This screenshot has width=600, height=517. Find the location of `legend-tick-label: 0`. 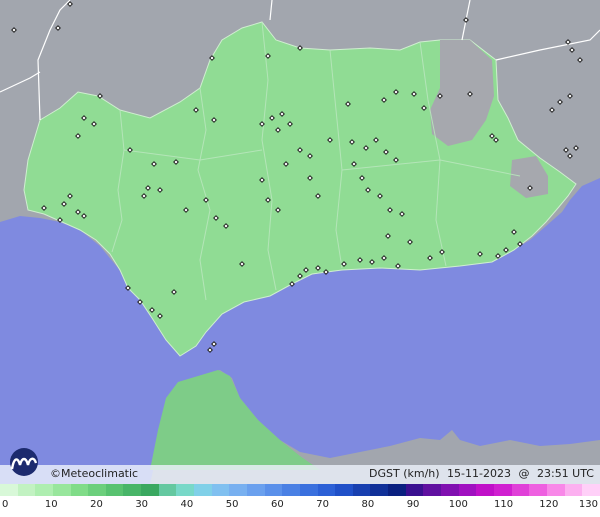

legend-tick-label: 0 is located at coordinates (5, 504).